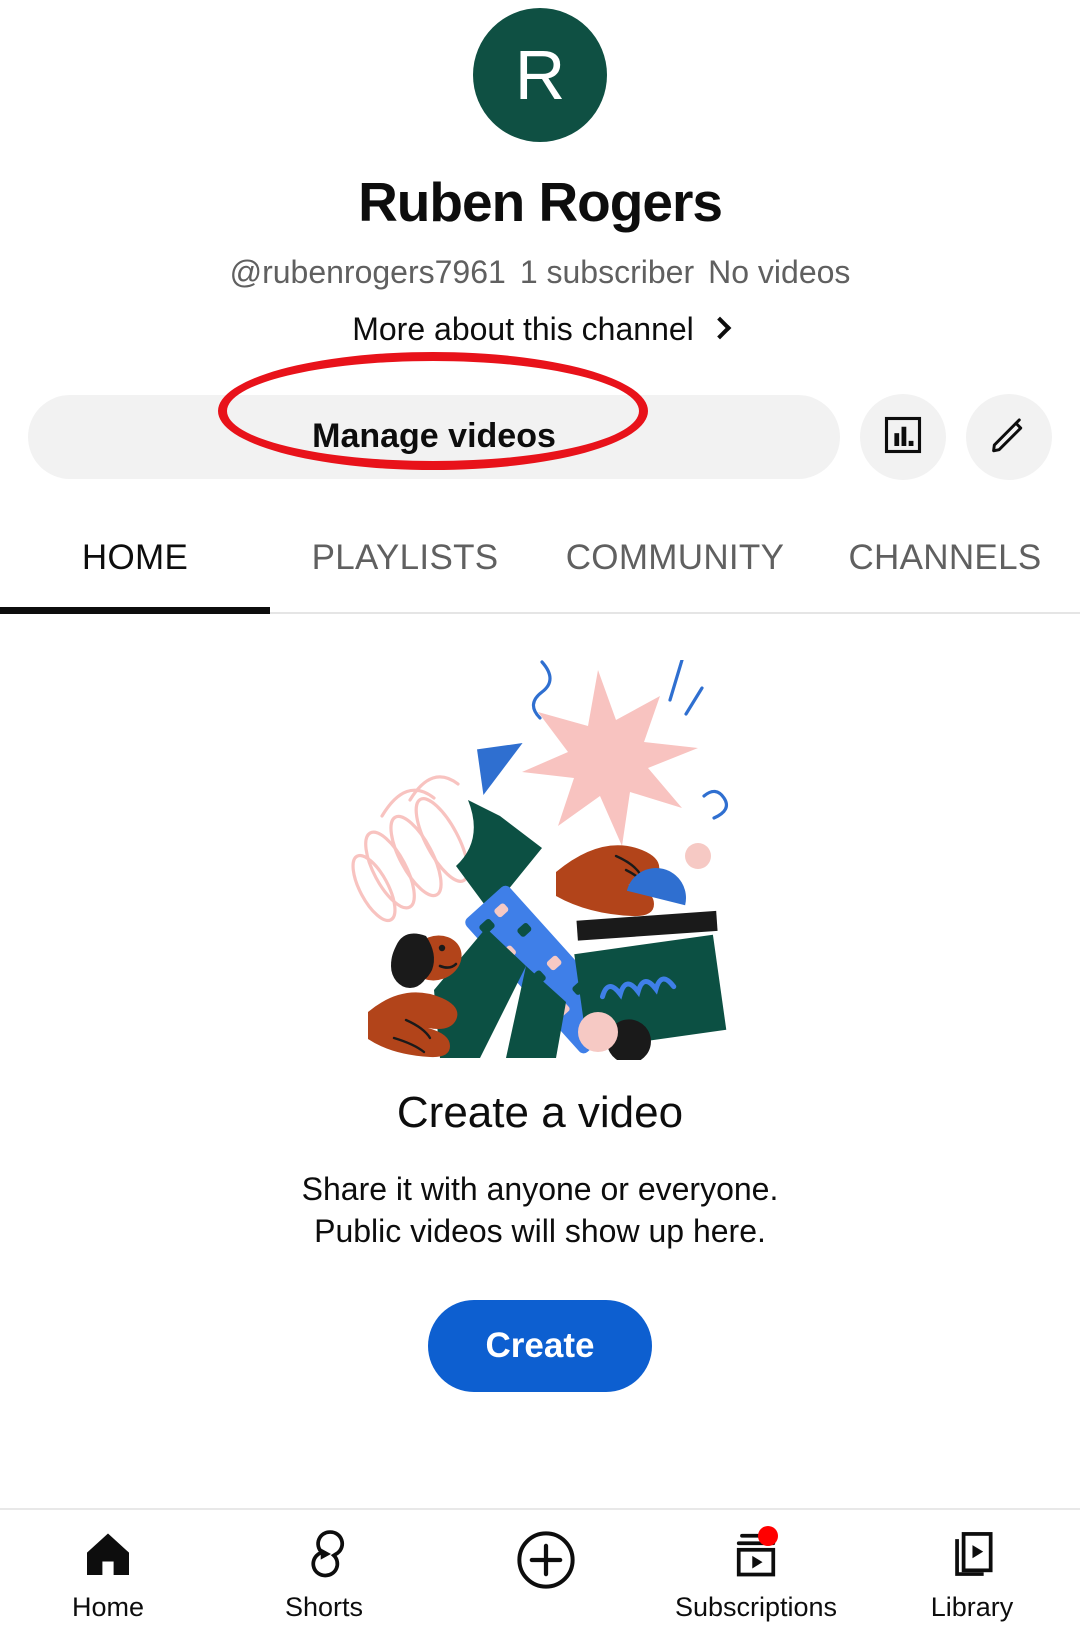  What do you see at coordinates (540, 1230) in the screenshot?
I see `empty-state-line-2: Public videos will show up here.` at bounding box center [540, 1230].